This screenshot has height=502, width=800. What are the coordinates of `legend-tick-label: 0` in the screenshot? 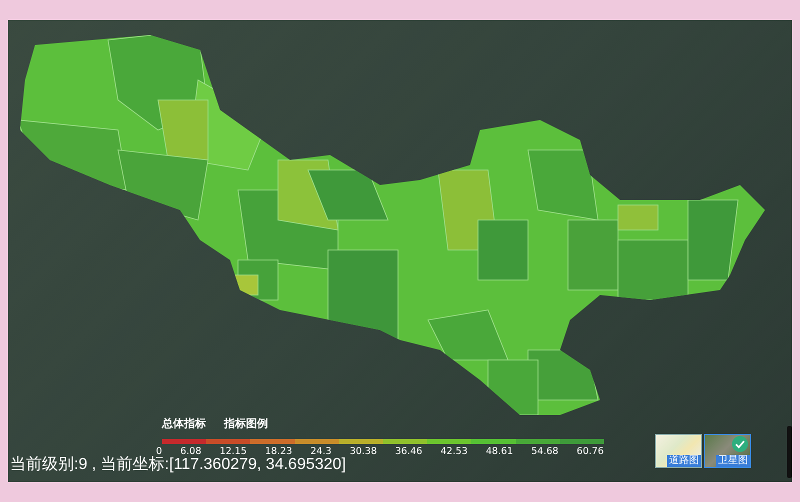 It's located at (159, 451).